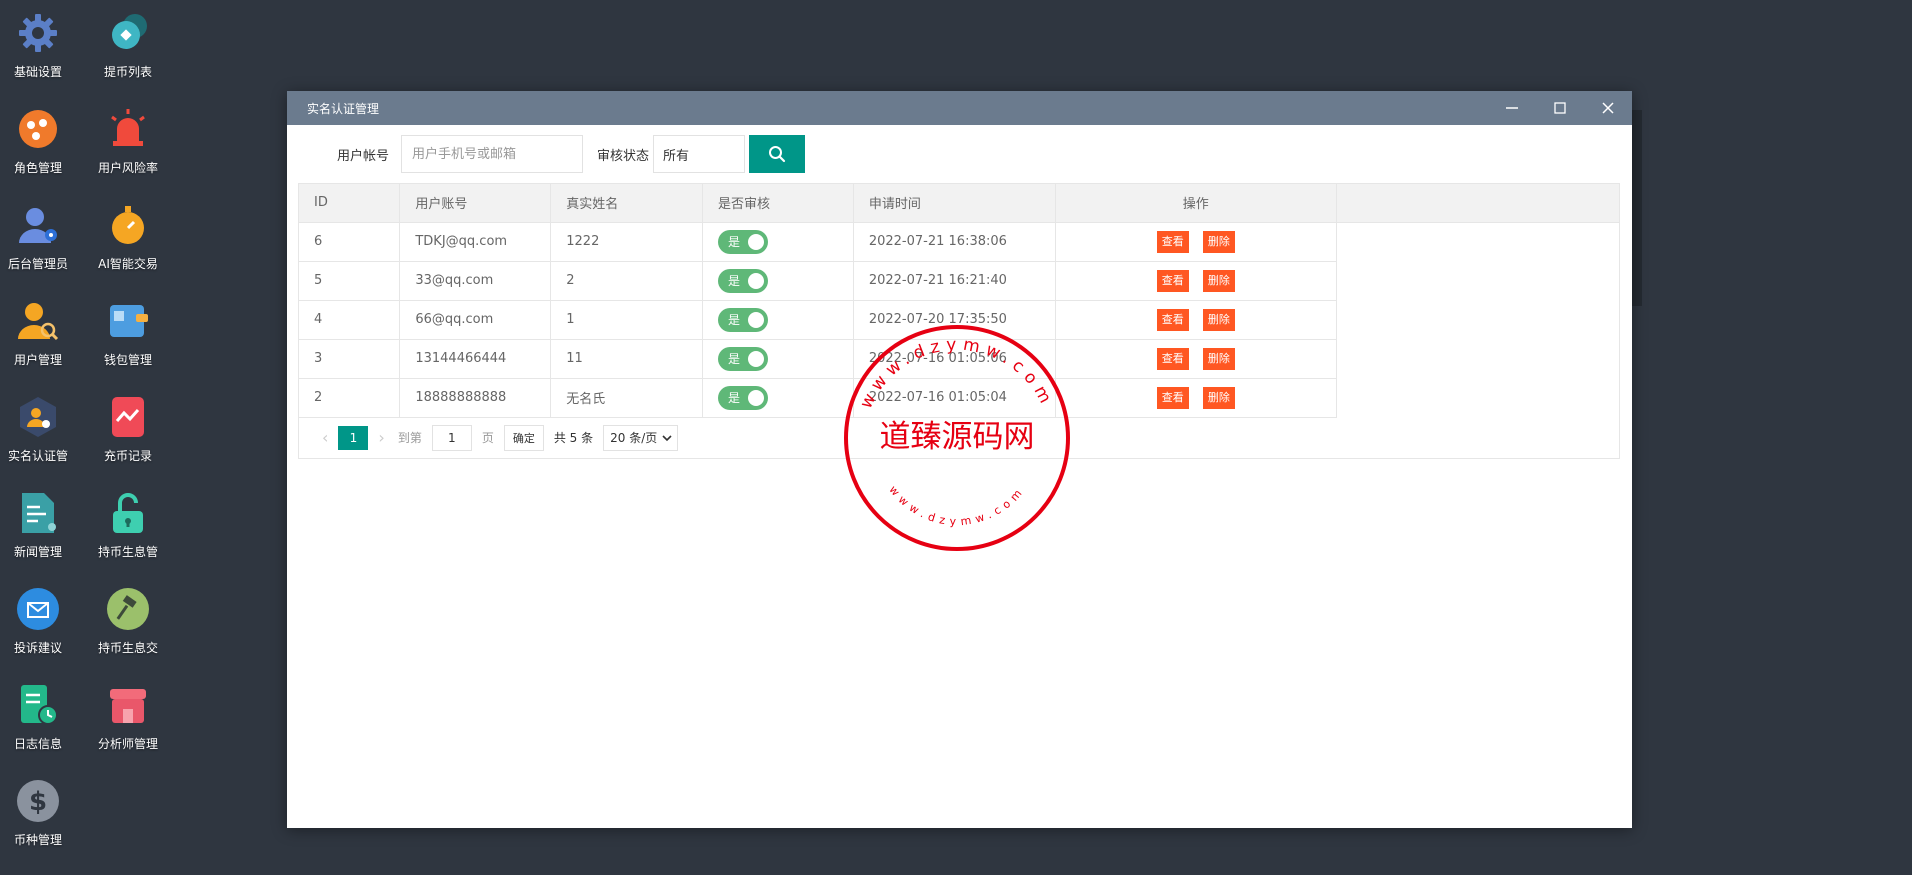 The width and height of the screenshot is (1912, 875). What do you see at coordinates (1560, 108) in the screenshot?
I see `maximize-button` at bounding box center [1560, 108].